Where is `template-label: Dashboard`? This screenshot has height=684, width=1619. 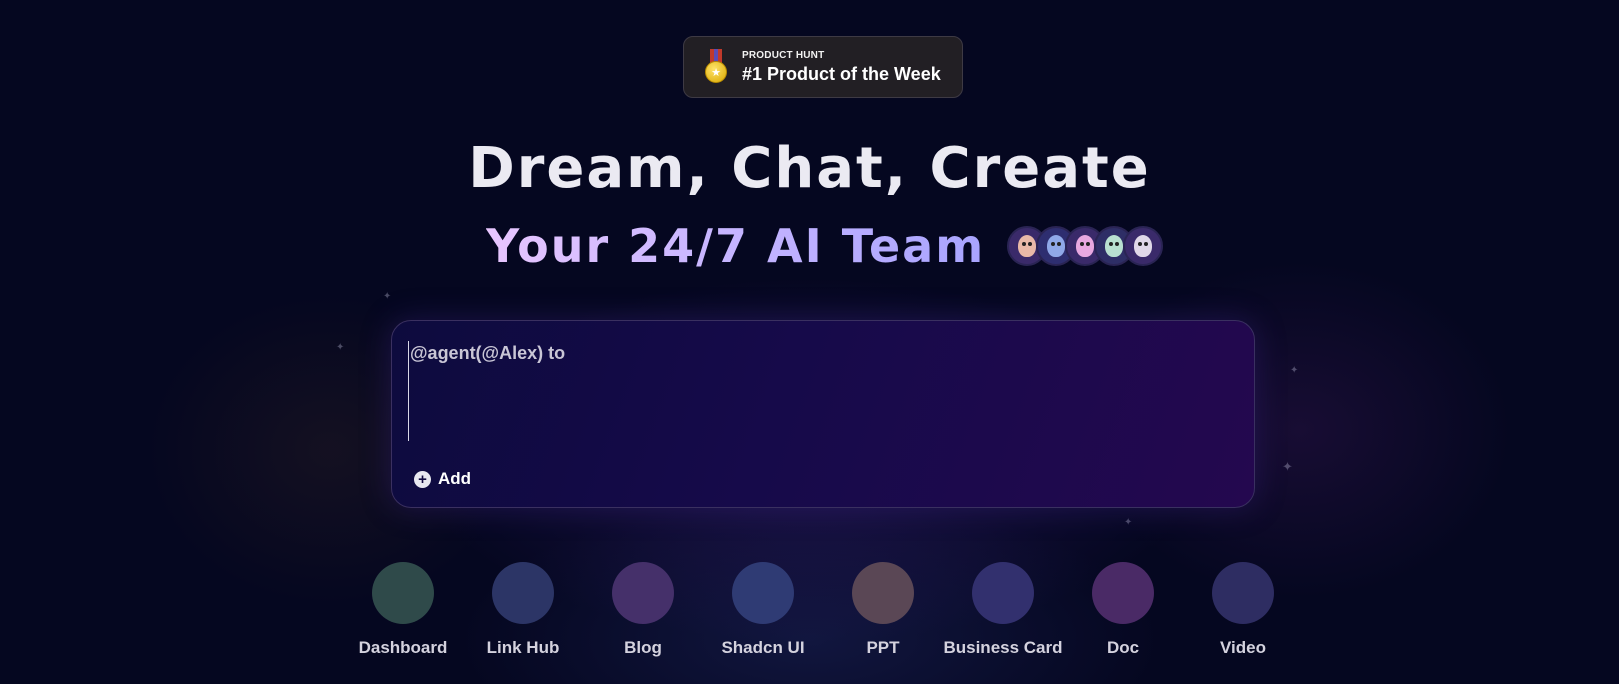
template-label: Dashboard is located at coordinates (403, 647).